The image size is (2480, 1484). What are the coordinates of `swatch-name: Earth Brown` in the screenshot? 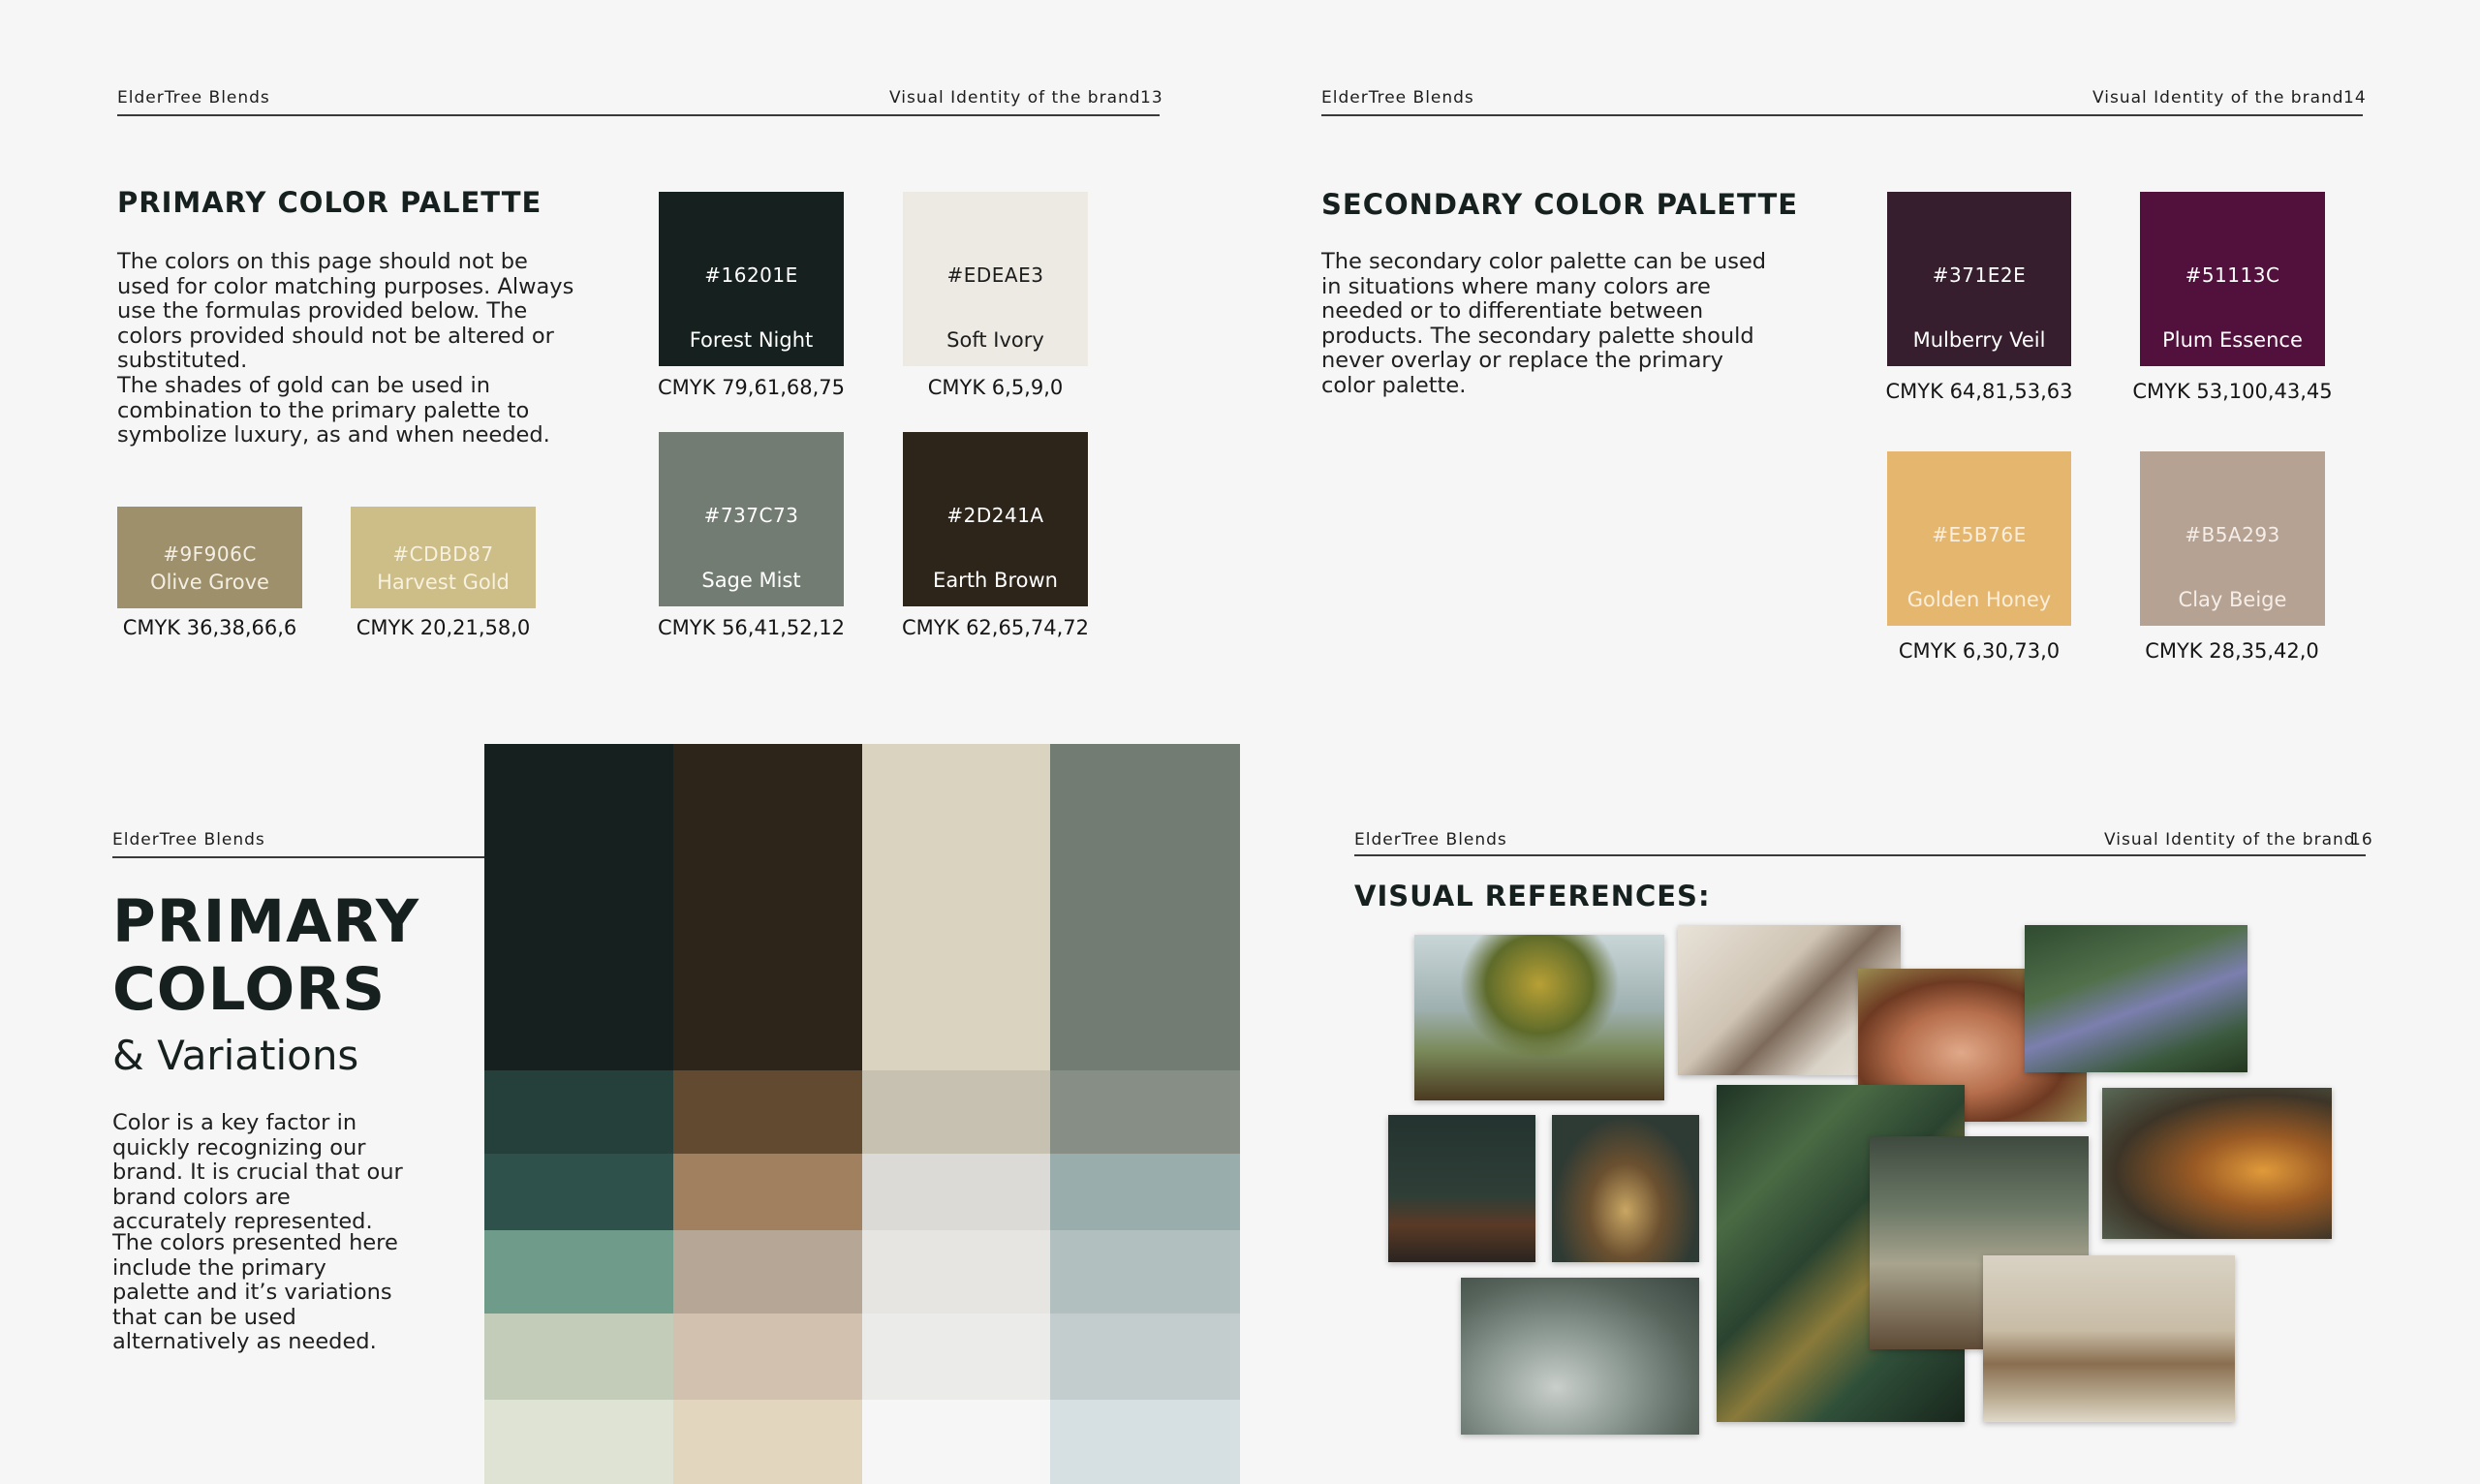 It's located at (995, 580).